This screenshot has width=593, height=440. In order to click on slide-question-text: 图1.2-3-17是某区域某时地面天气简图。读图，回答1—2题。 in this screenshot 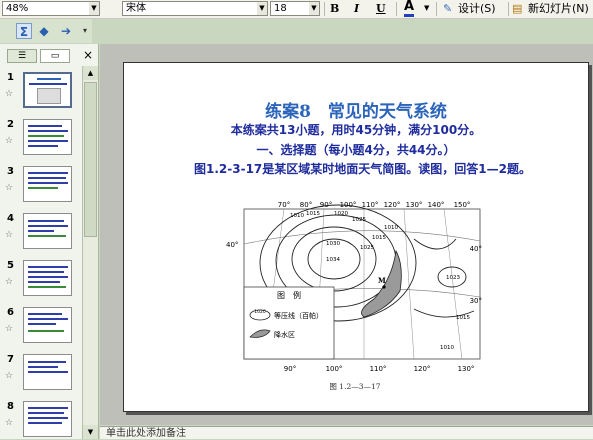, I will do `click(354, 169)`.